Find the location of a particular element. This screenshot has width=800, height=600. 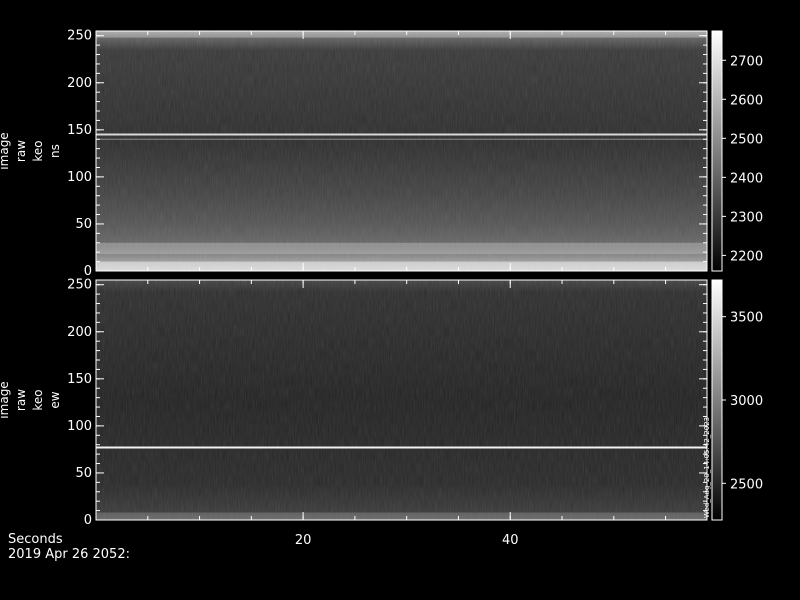

x-tick-label: 20 is located at coordinates (303, 540).